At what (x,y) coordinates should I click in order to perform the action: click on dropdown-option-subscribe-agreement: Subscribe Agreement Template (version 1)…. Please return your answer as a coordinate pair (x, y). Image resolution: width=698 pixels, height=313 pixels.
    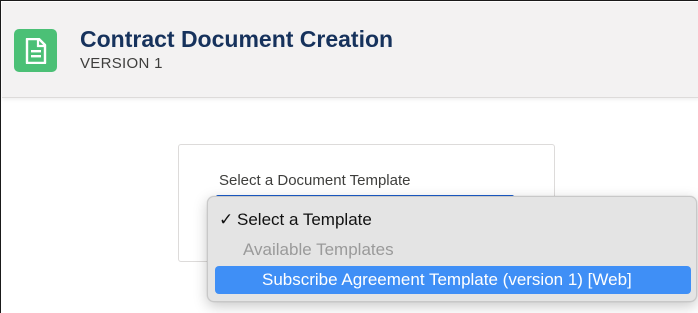
    Looking at the image, I should click on (453, 280).